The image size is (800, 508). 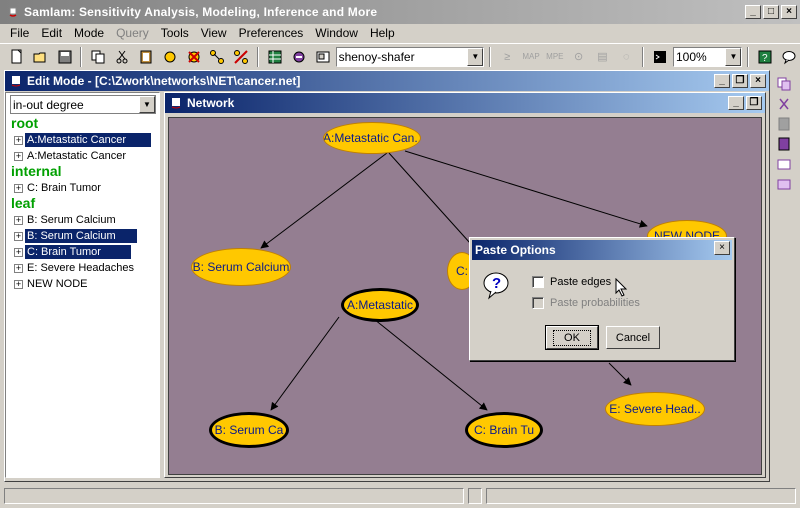 What do you see at coordinates (620, 374) in the screenshot?
I see `edge-c-e` at bounding box center [620, 374].